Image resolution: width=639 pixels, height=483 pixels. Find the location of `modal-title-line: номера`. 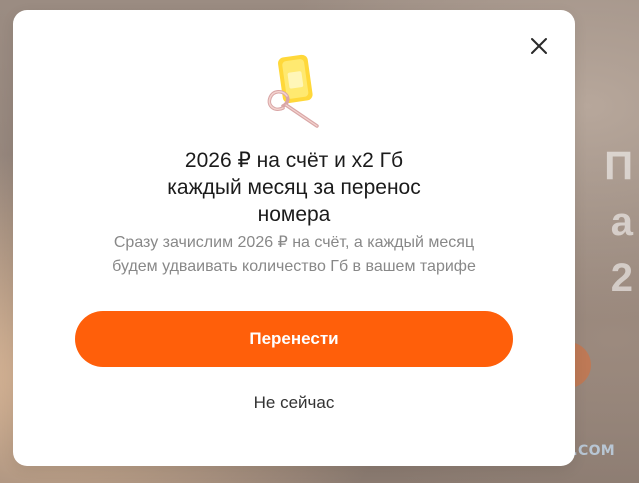

modal-title-line: номера is located at coordinates (294, 214).